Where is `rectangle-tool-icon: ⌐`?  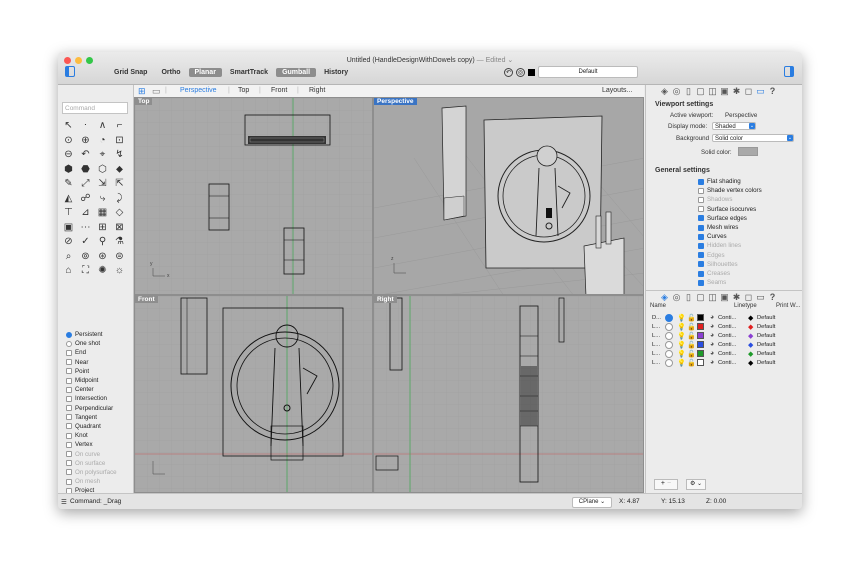 rectangle-tool-icon: ⌐ is located at coordinates (119, 126).